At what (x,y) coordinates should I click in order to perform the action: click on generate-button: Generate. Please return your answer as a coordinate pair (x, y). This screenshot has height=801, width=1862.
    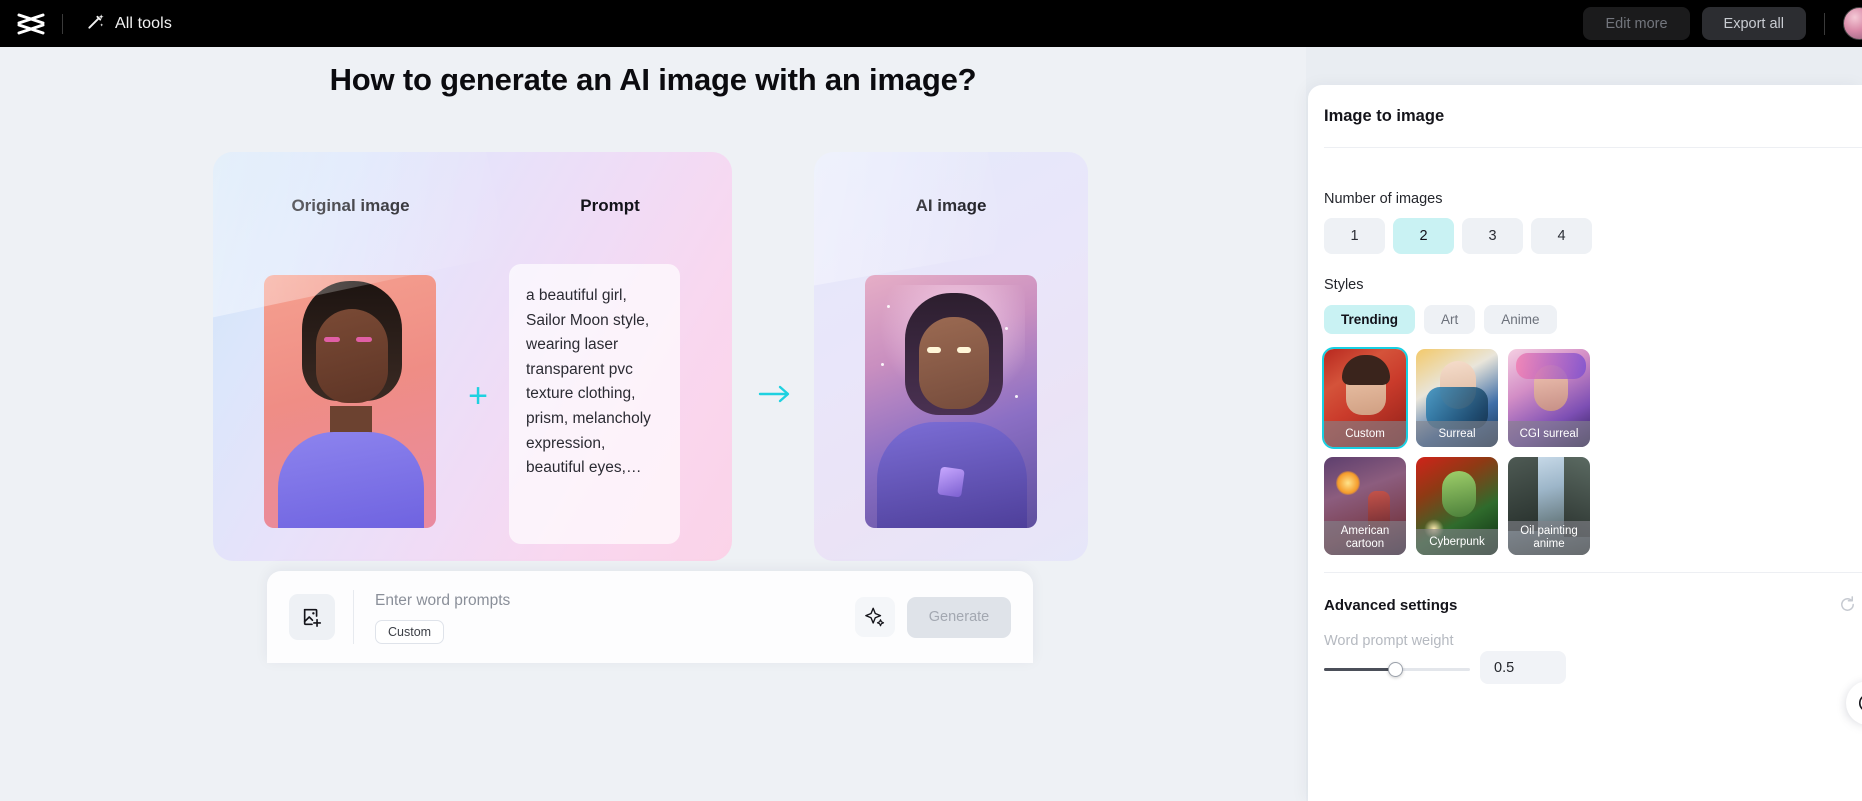
    Looking at the image, I should click on (959, 617).